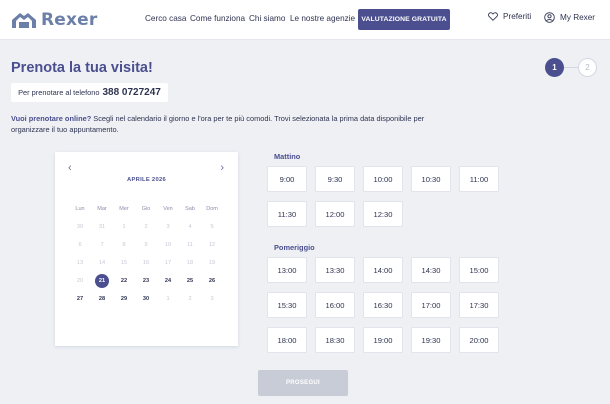  Describe the element at coordinates (217, 18) in the screenshot. I see `nav-come-funziona: Come funziona` at that location.